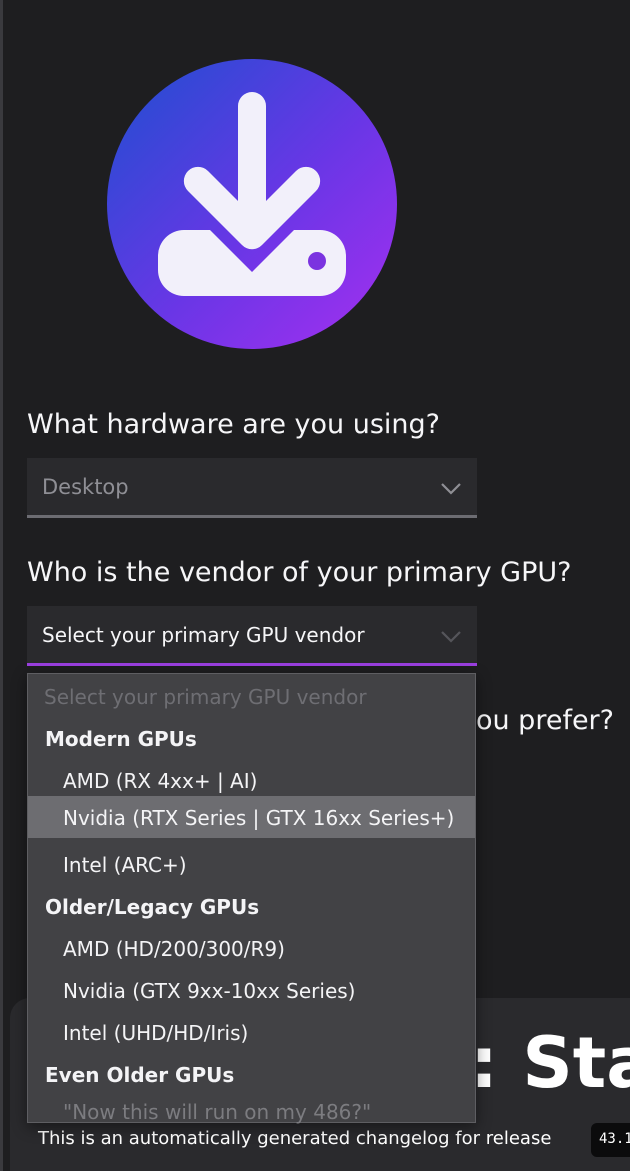  Describe the element at coordinates (252, 204) in the screenshot. I see `download-drive-icon` at that location.